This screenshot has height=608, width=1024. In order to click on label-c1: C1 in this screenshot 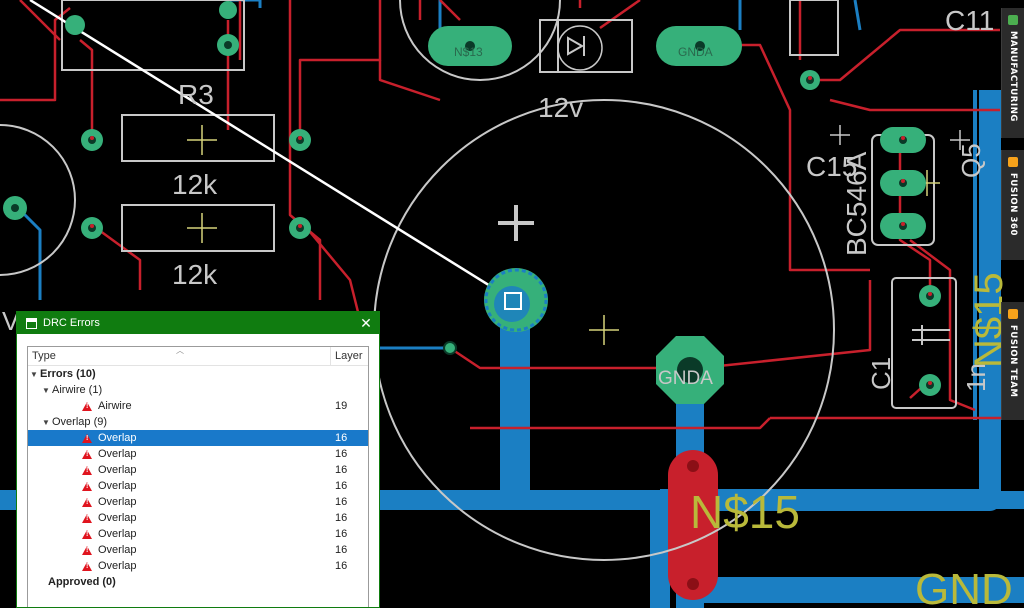, I will do `click(881, 373)`.